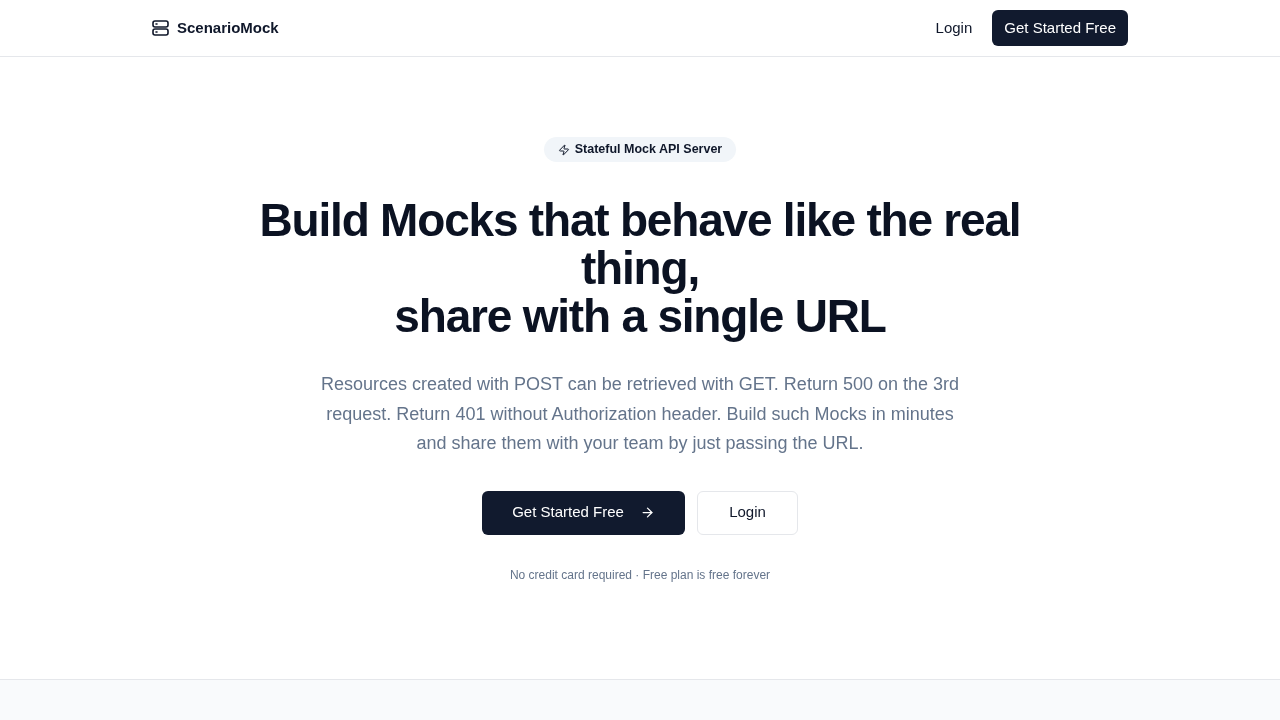  Describe the element at coordinates (954, 28) in the screenshot. I see `login-link: Login` at that location.